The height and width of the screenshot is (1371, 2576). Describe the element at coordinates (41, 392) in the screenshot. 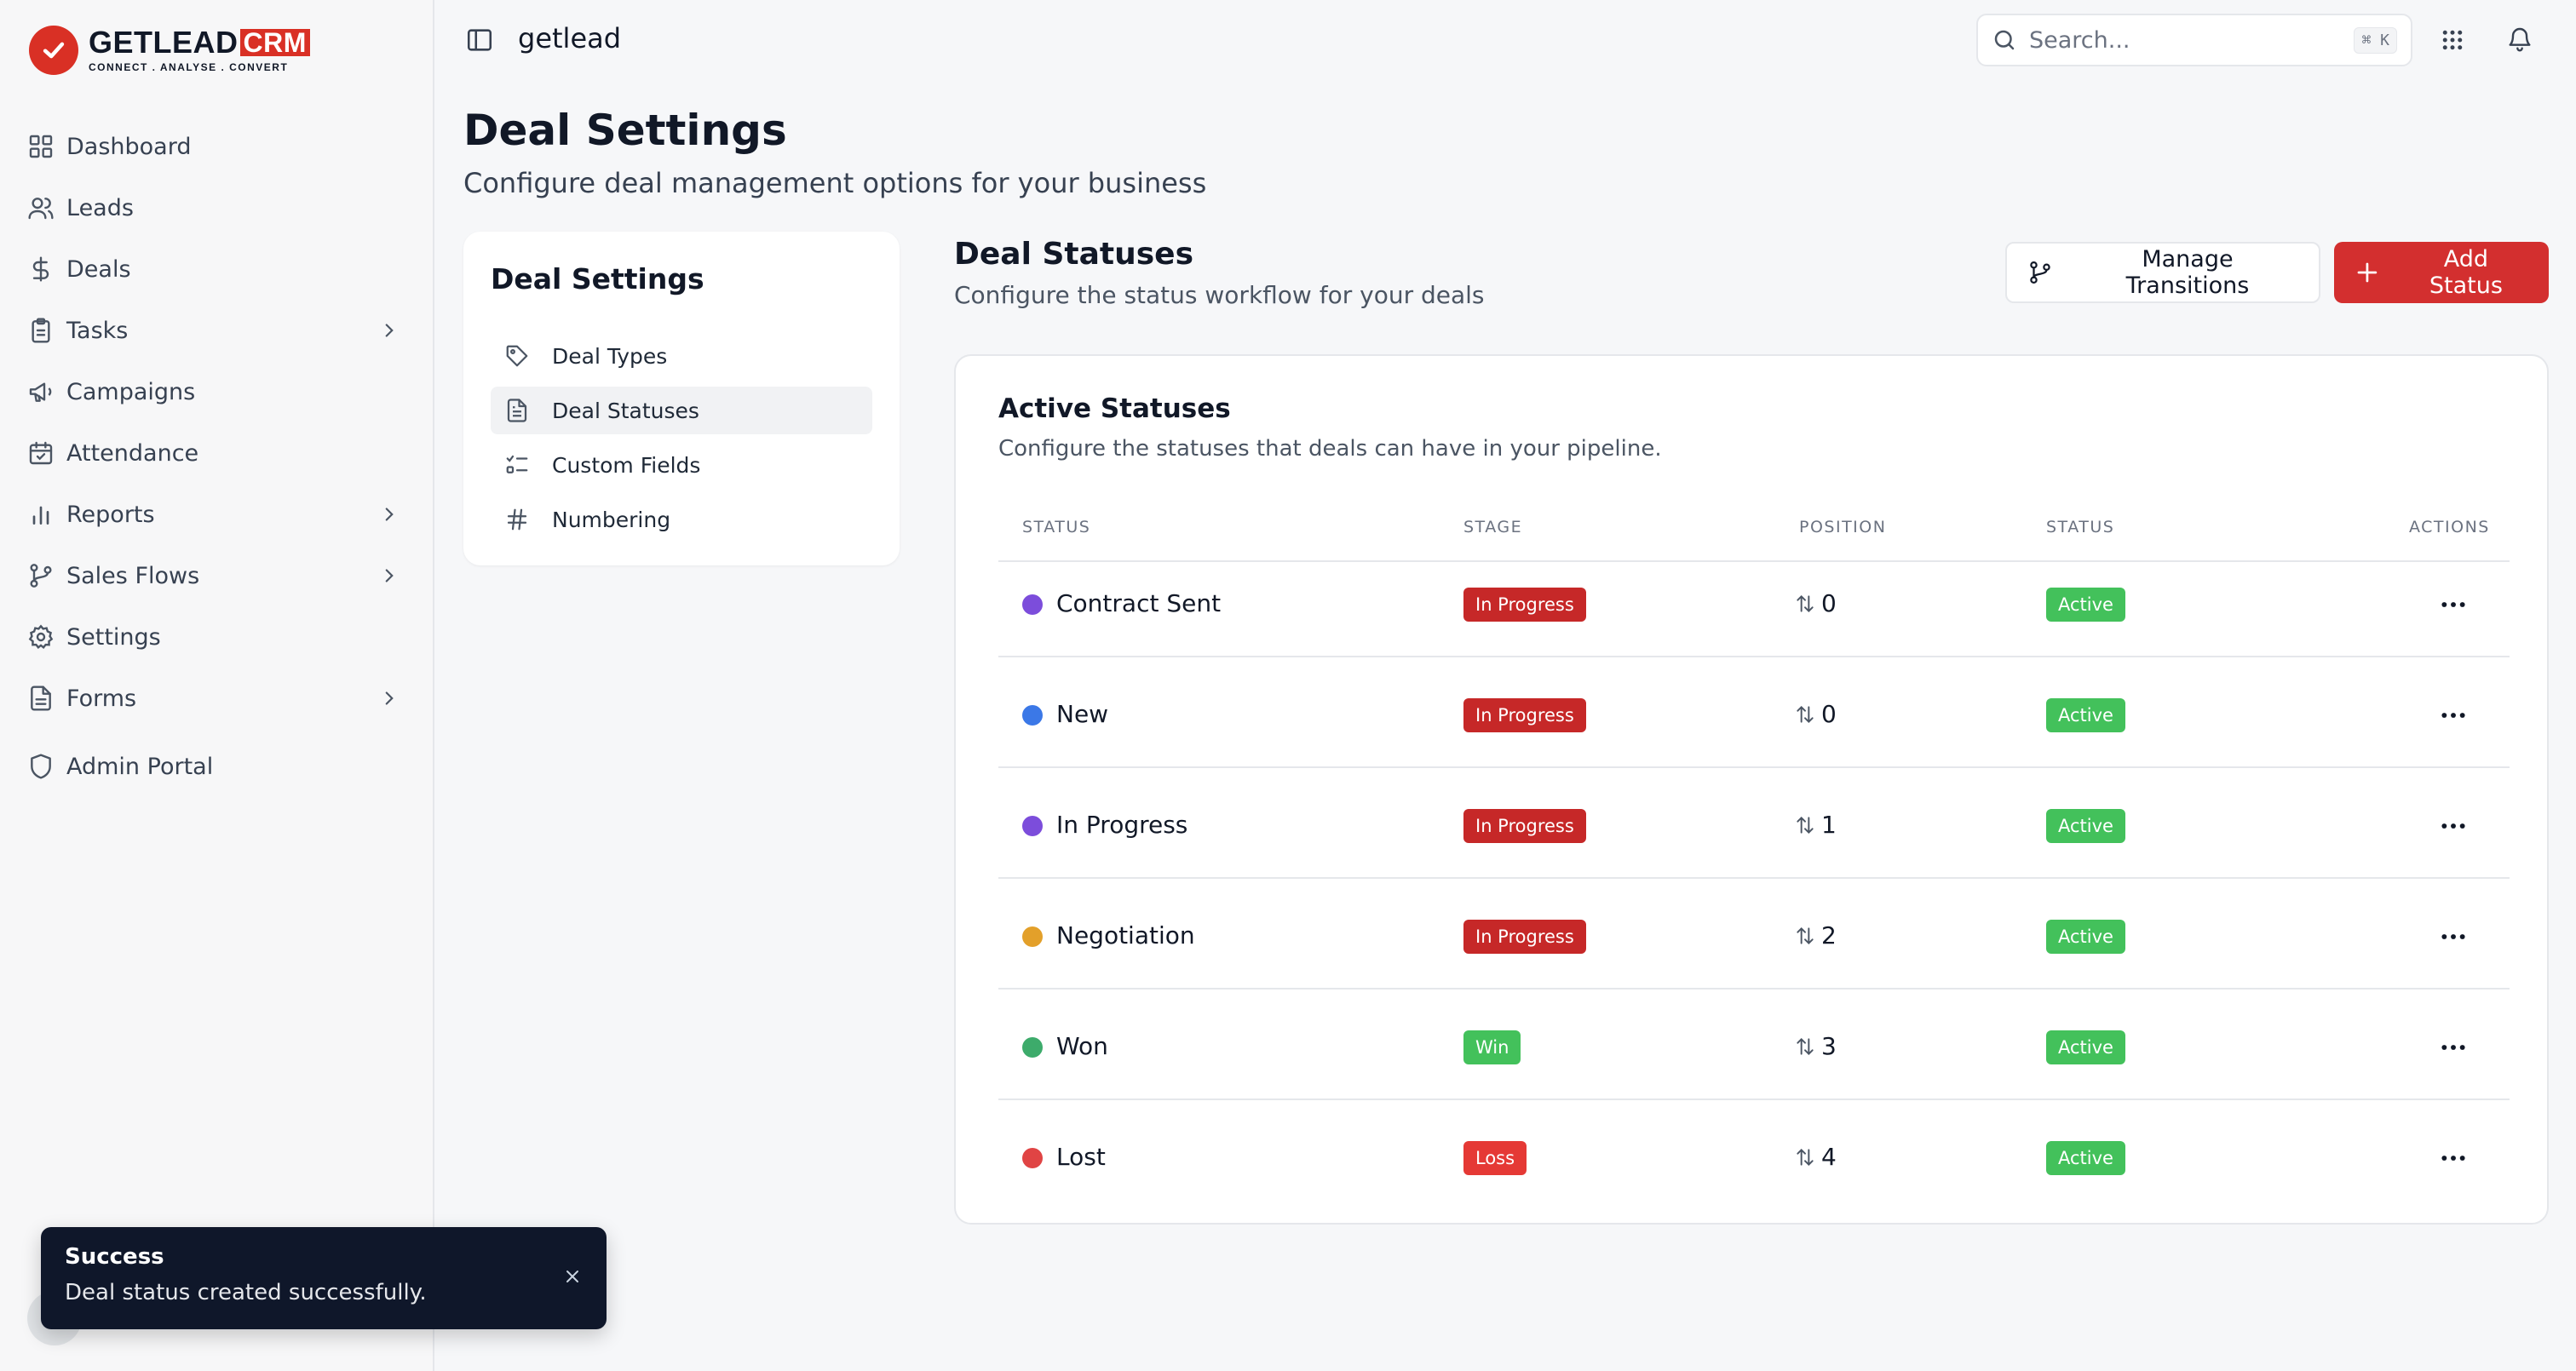

I see `megaphone-icon` at that location.